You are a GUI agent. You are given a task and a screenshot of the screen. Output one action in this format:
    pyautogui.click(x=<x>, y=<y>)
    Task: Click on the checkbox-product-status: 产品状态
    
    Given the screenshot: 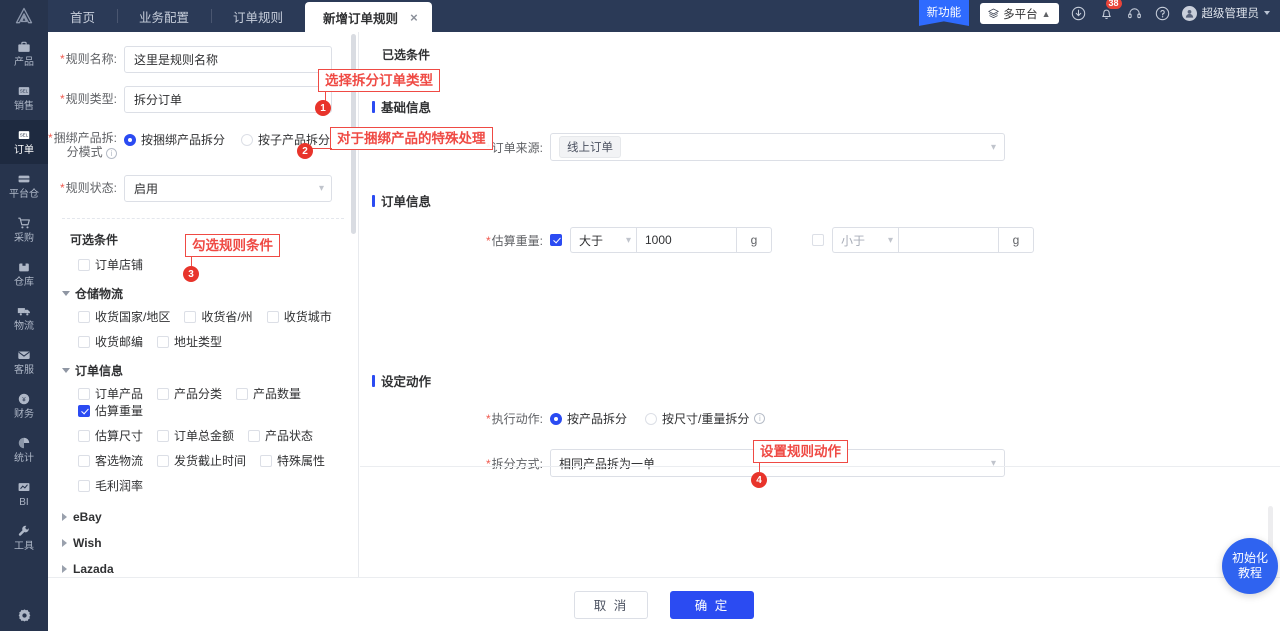 What is the action you would take?
    pyautogui.click(x=280, y=435)
    